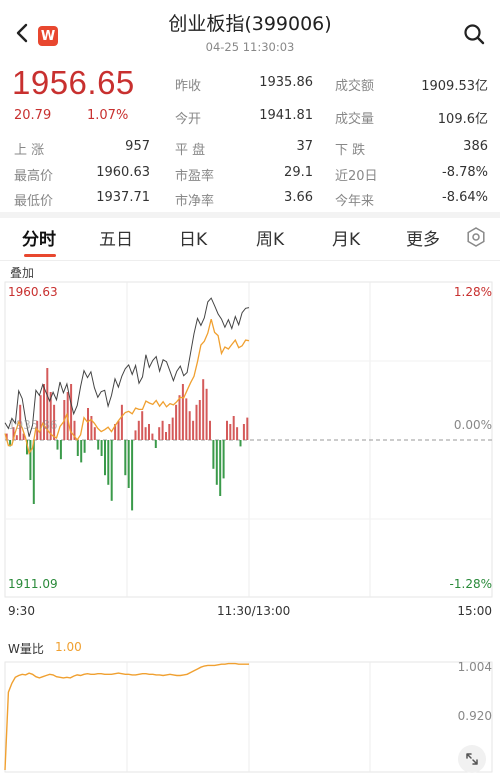 The height and width of the screenshot is (780, 500). I want to click on stat-value: 1935.86, so click(286, 82).